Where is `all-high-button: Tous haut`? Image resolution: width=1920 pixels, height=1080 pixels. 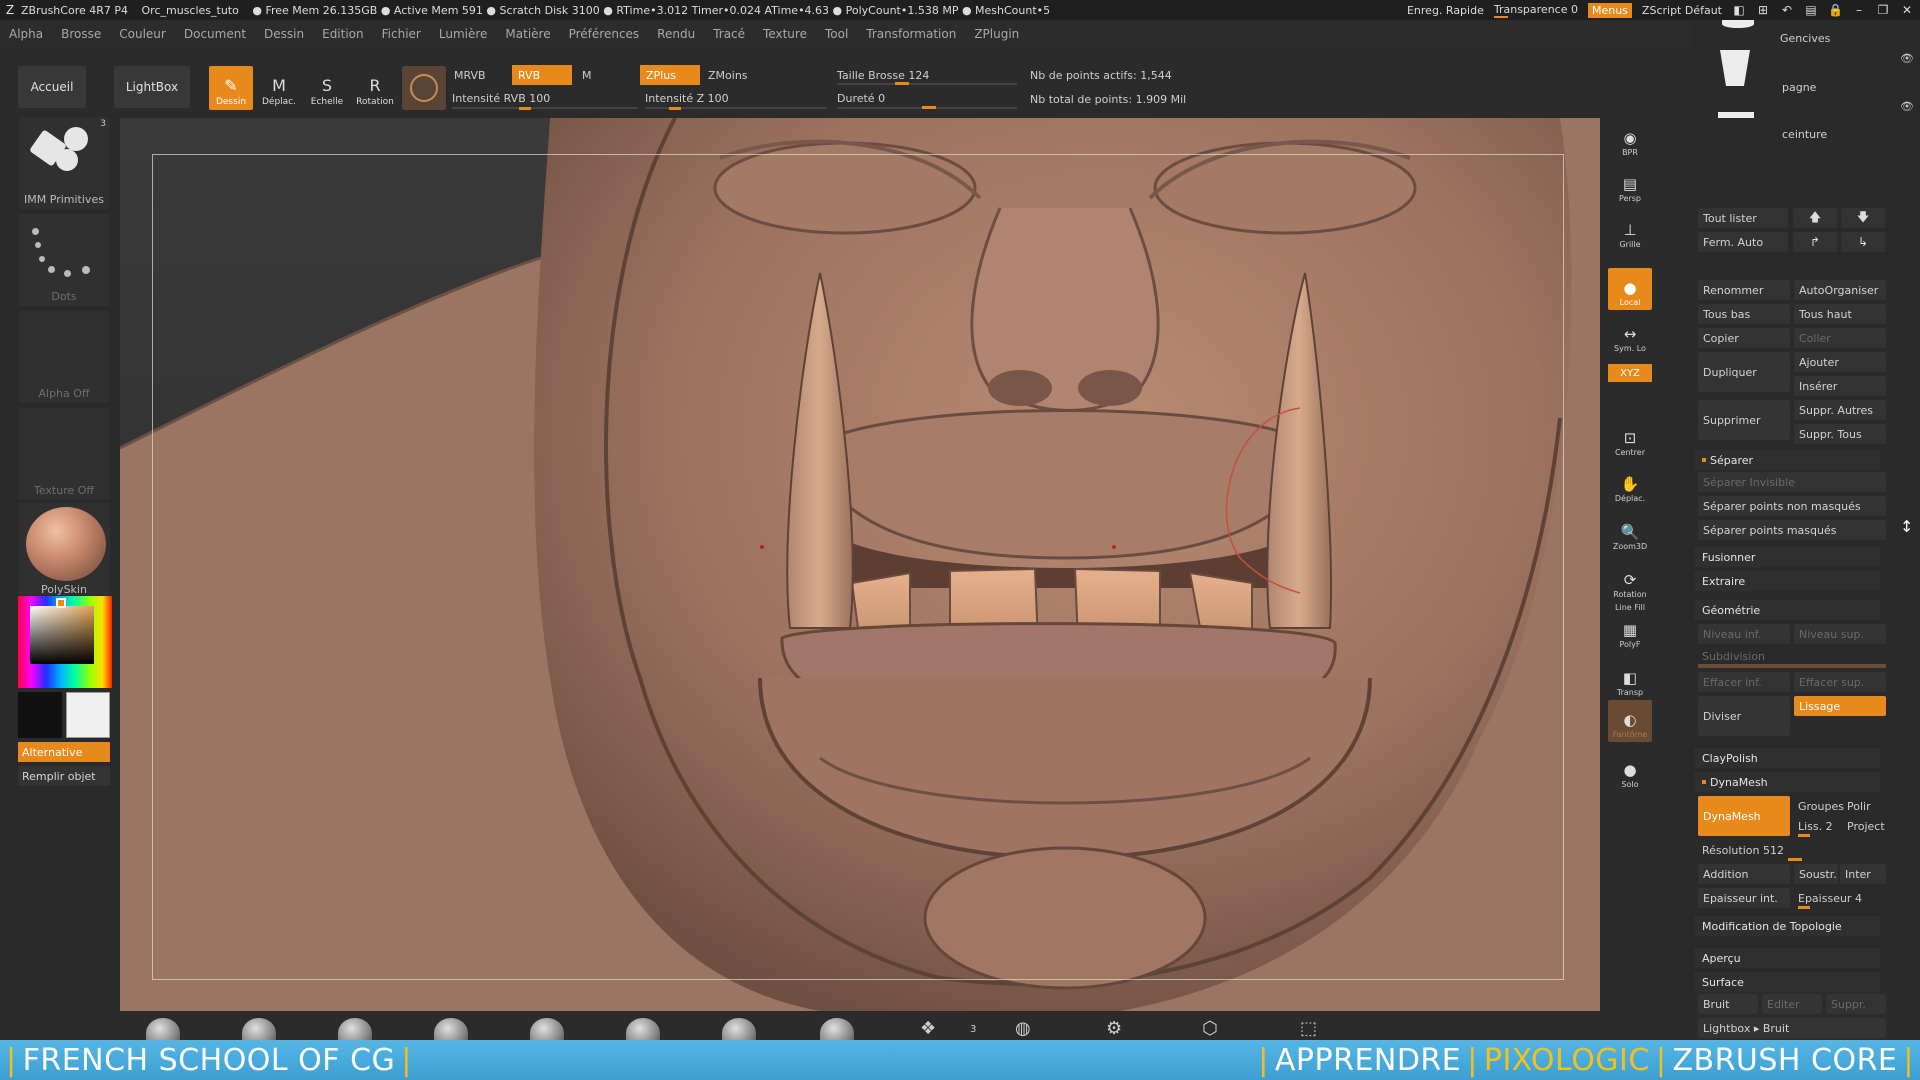
all-high-button: Tous haut is located at coordinates (1840, 314).